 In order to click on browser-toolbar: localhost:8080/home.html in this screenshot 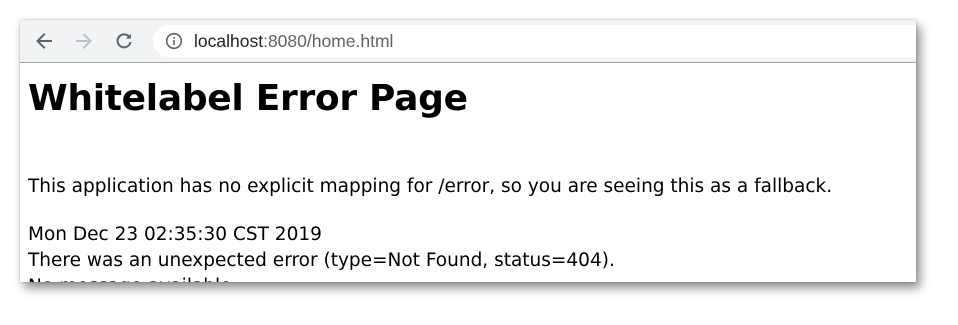, I will do `click(468, 41)`.